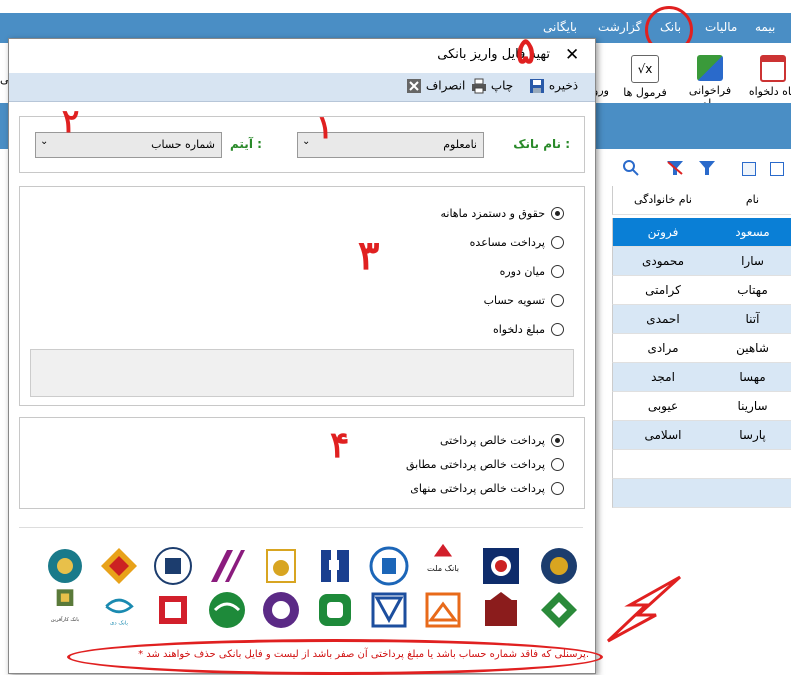 The width and height of the screenshot is (791, 675). Describe the element at coordinates (414, 86) in the screenshot. I see `cancel-icon` at that location.